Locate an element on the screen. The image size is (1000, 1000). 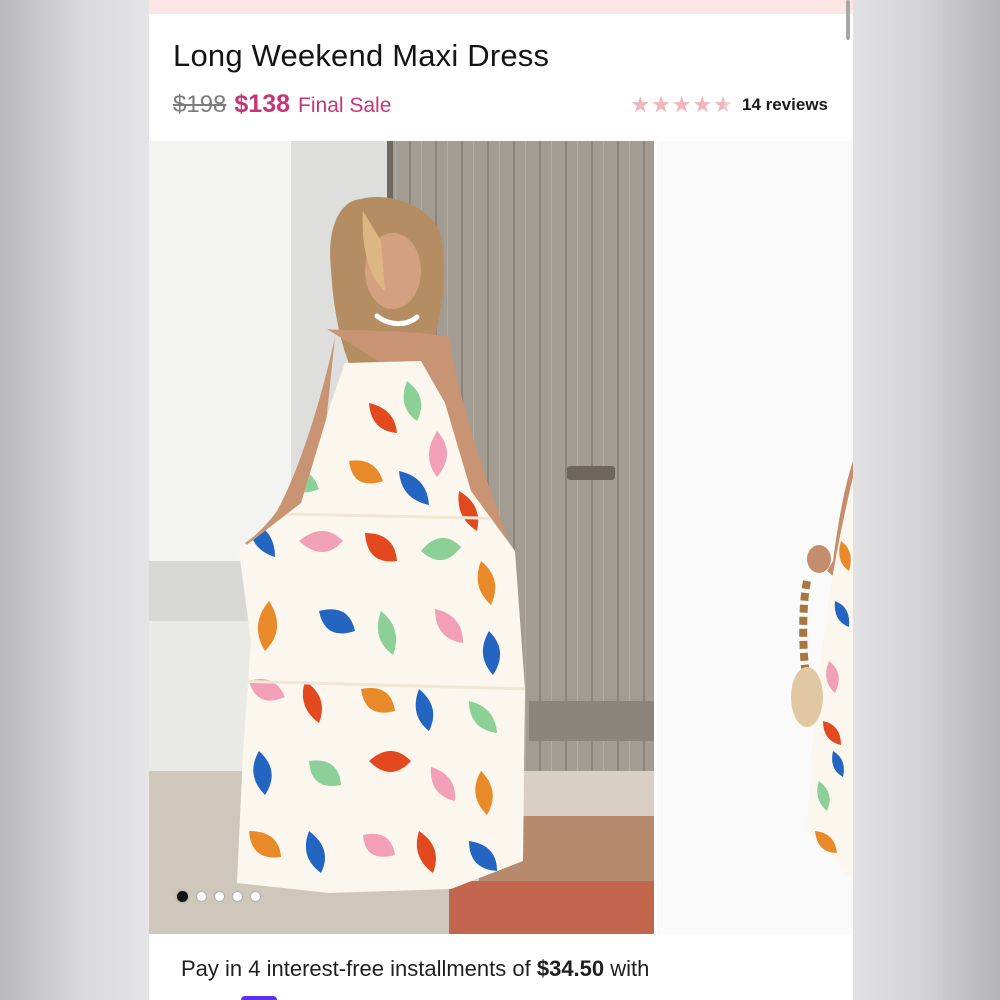
sale-price: $138 is located at coordinates (262, 104).